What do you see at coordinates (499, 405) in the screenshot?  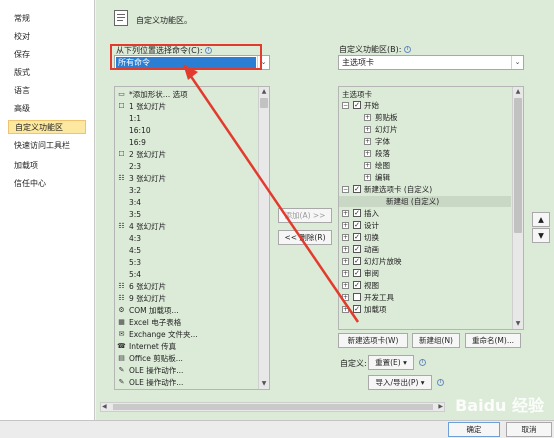 I see `watermark: Baidu 经验` at bounding box center [499, 405].